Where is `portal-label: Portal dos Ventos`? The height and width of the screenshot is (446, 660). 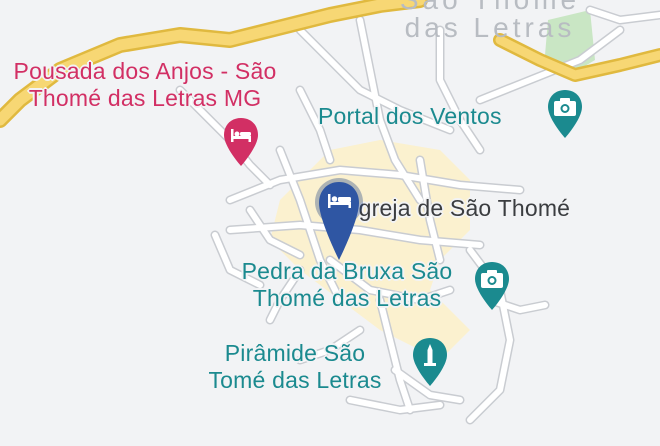 portal-label: Portal dos Ventos is located at coordinates (410, 116).